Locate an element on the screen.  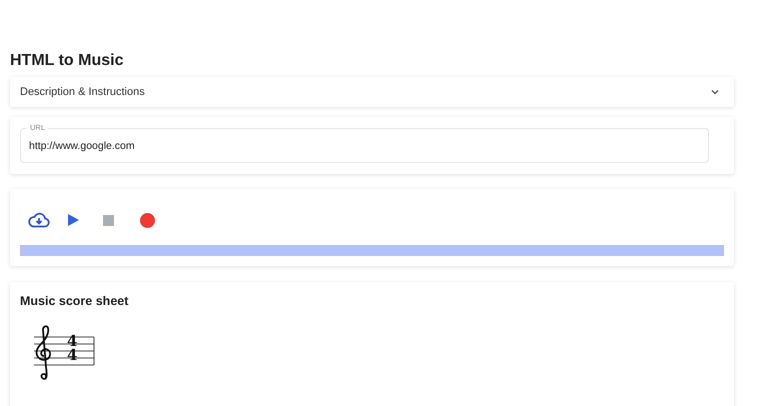
accordion-panel: Description & Instructions is located at coordinates (372, 92).